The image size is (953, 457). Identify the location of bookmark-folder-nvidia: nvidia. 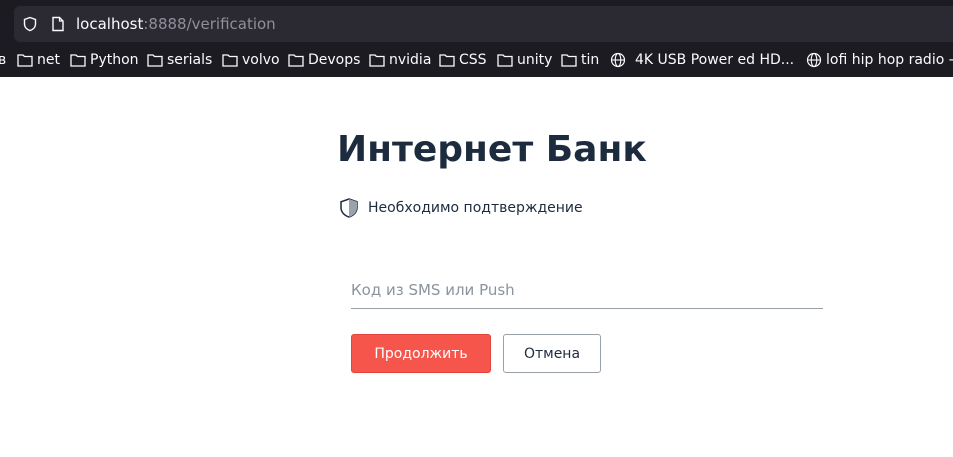
(400, 60).